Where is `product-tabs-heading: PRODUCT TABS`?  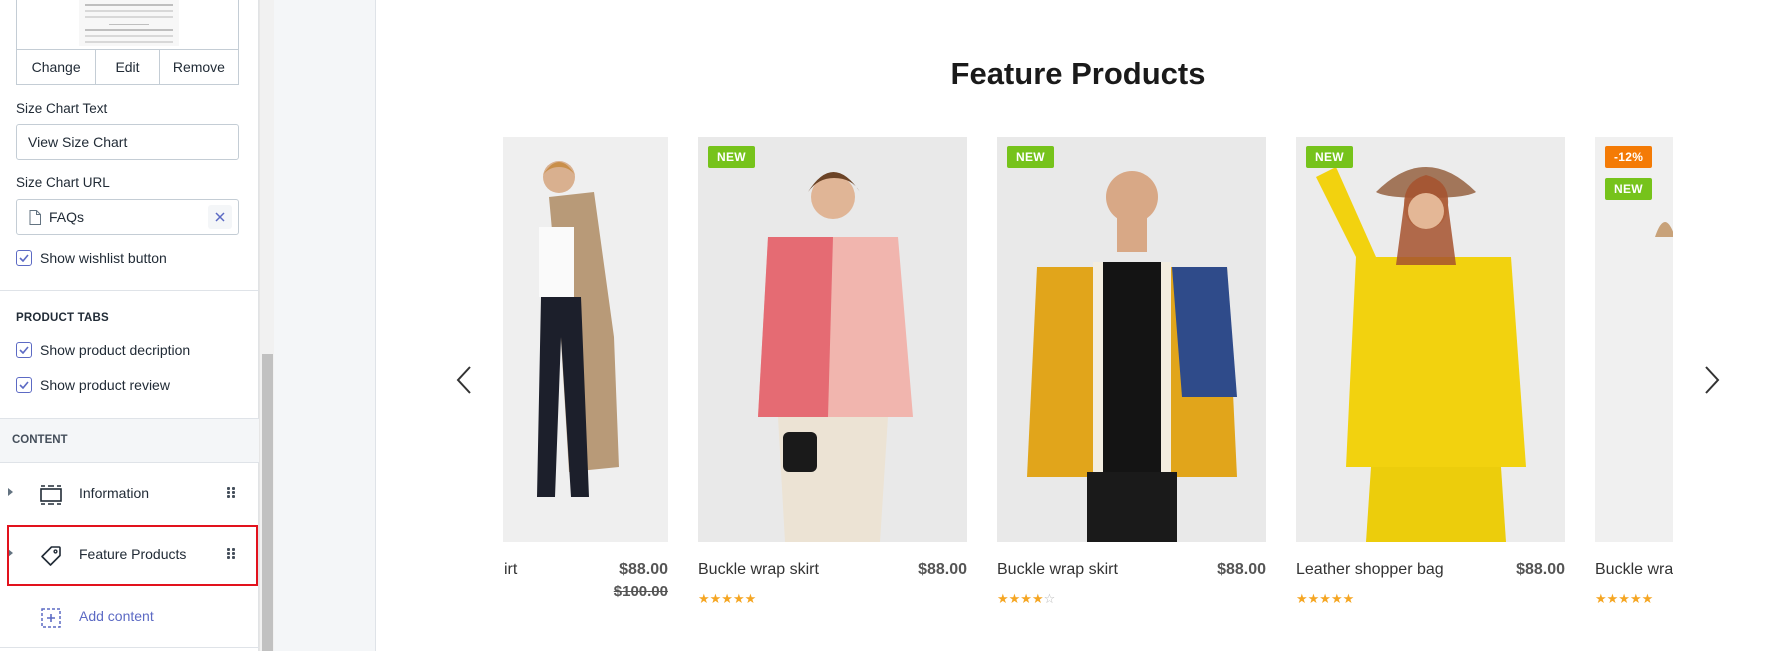 product-tabs-heading: PRODUCT TABS is located at coordinates (62, 318).